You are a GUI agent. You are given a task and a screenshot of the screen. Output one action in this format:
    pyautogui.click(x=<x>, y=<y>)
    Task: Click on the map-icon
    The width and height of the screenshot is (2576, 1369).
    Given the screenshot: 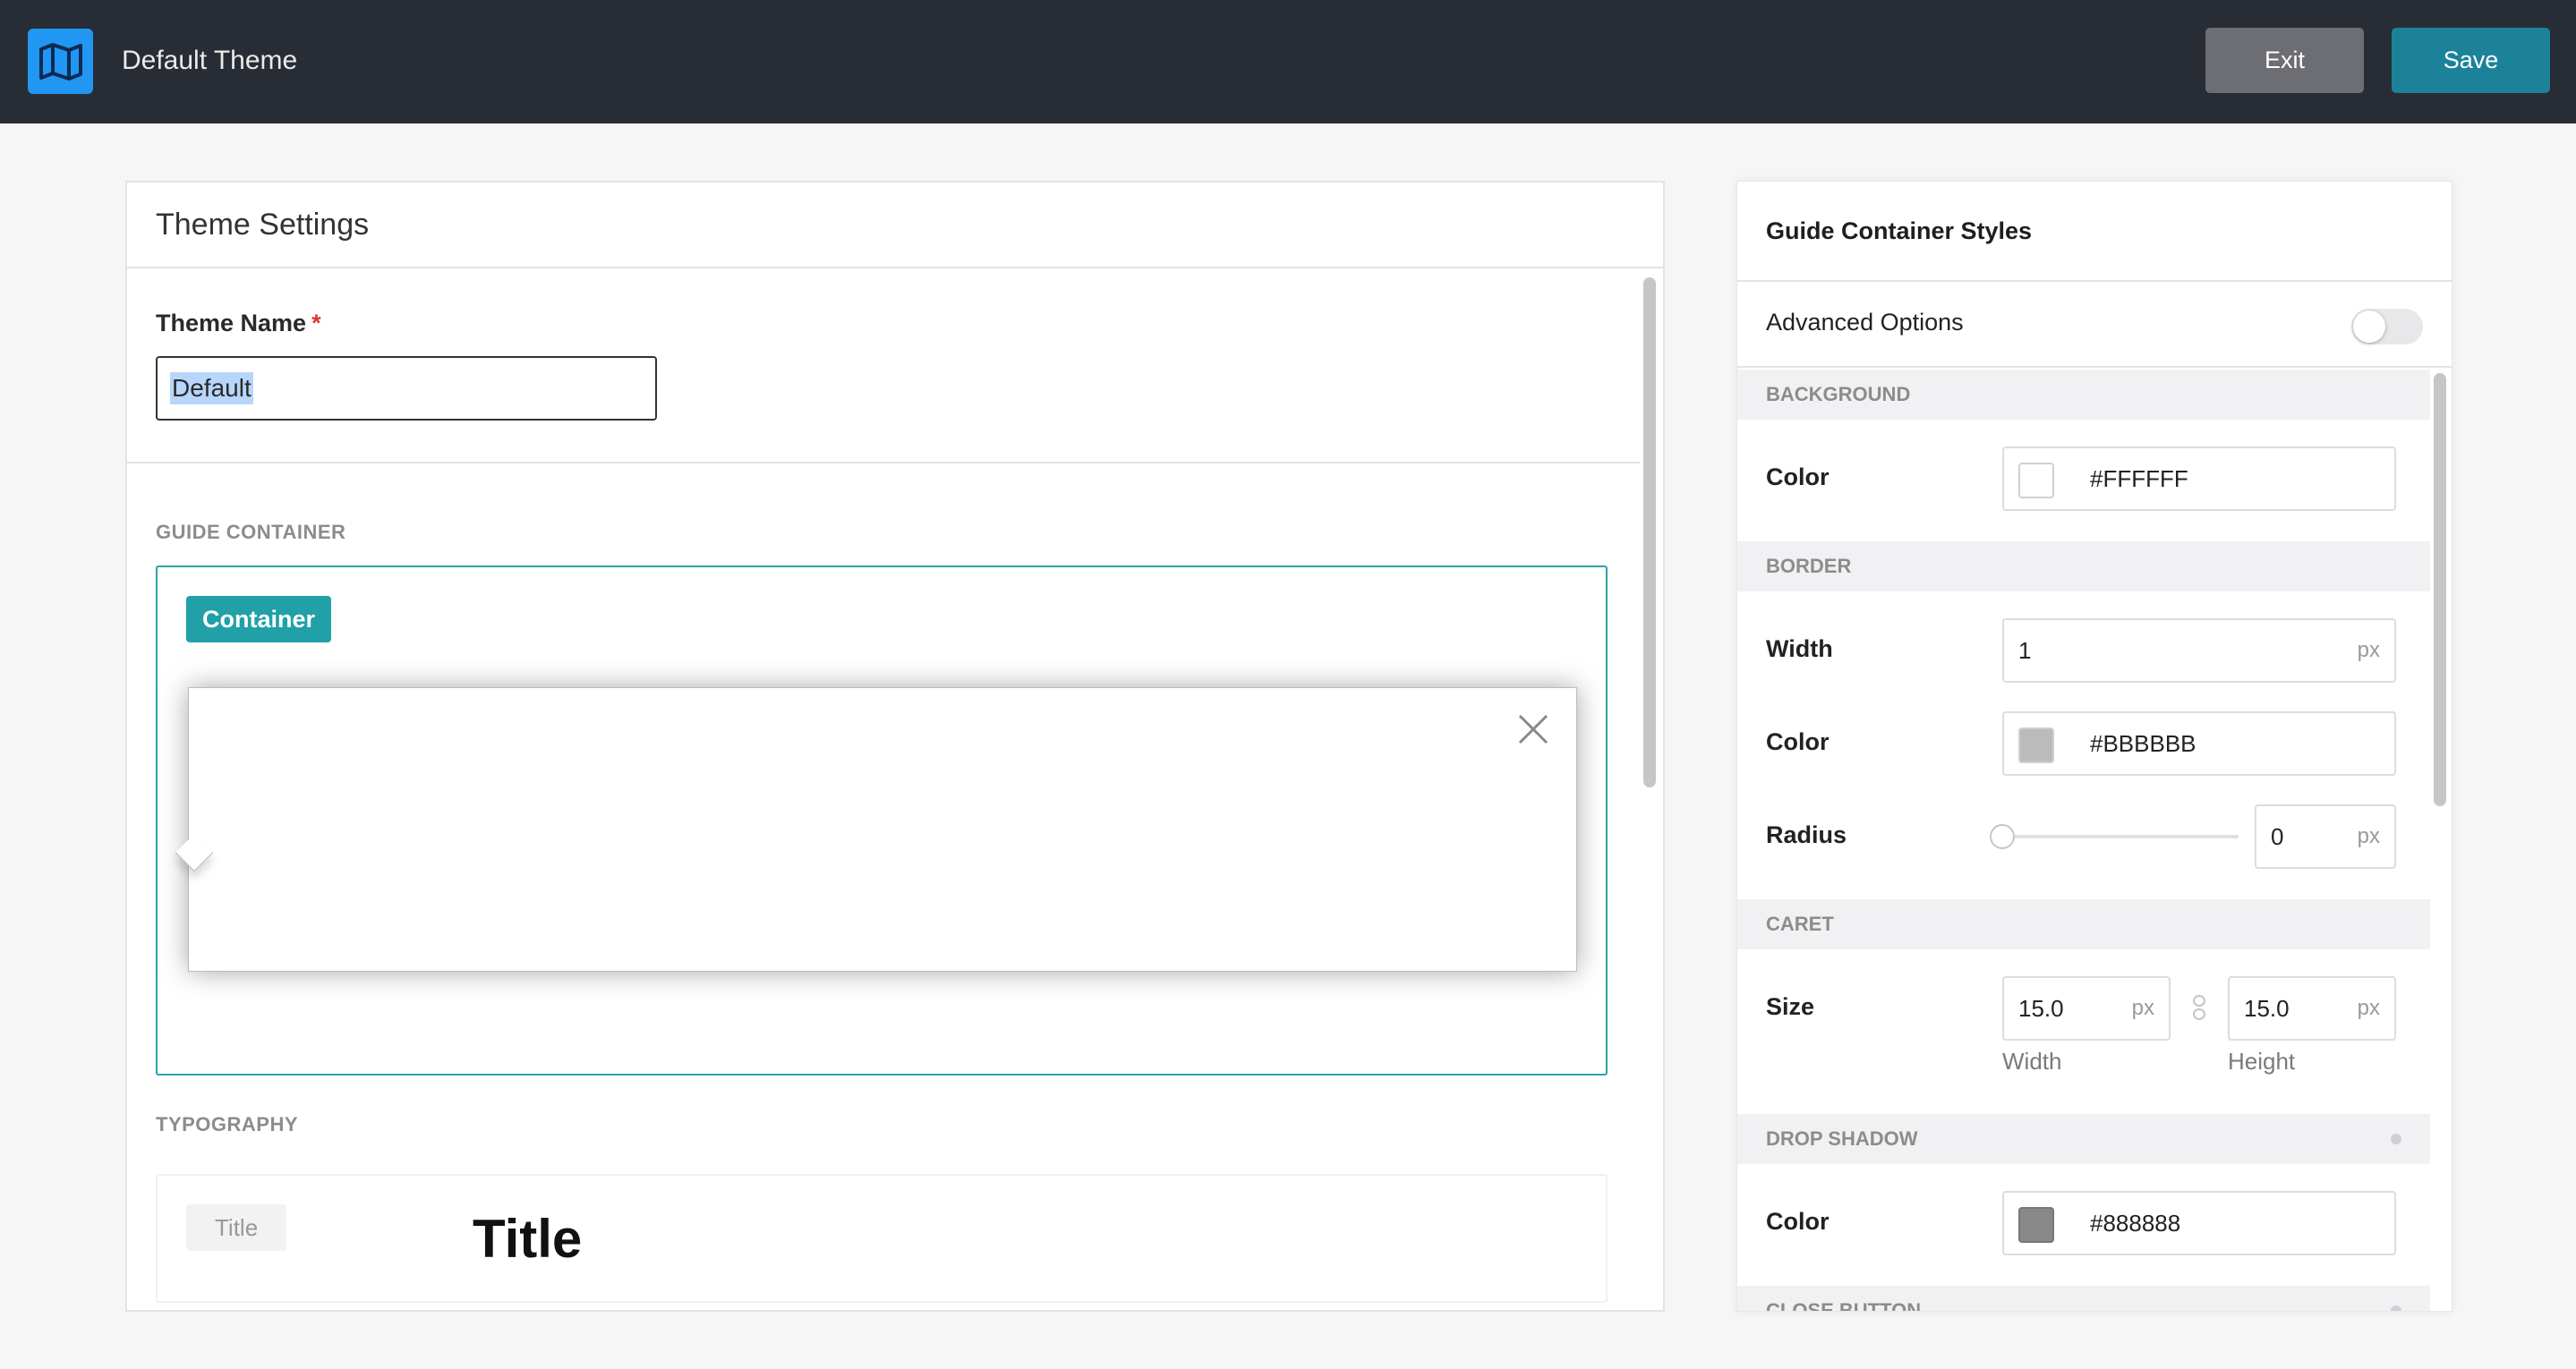 What is the action you would take?
    pyautogui.click(x=60, y=61)
    